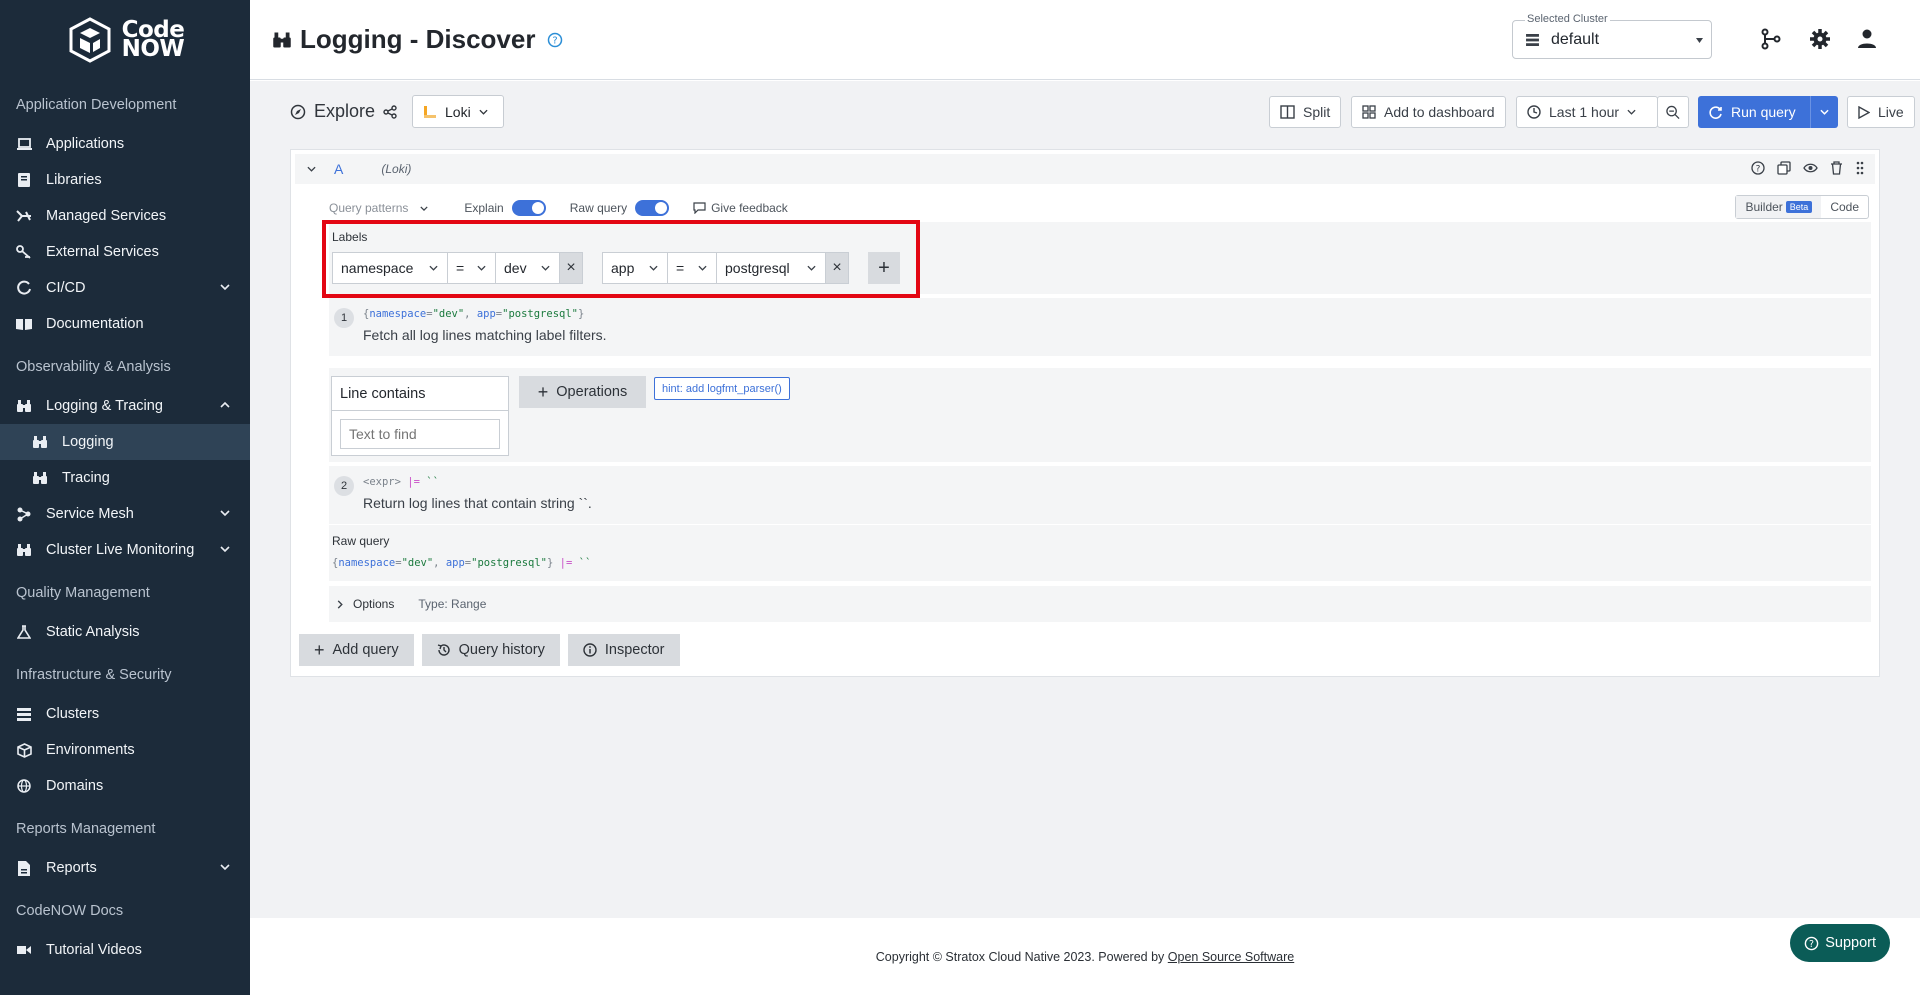  I want to click on explain-toggle, so click(528, 208).